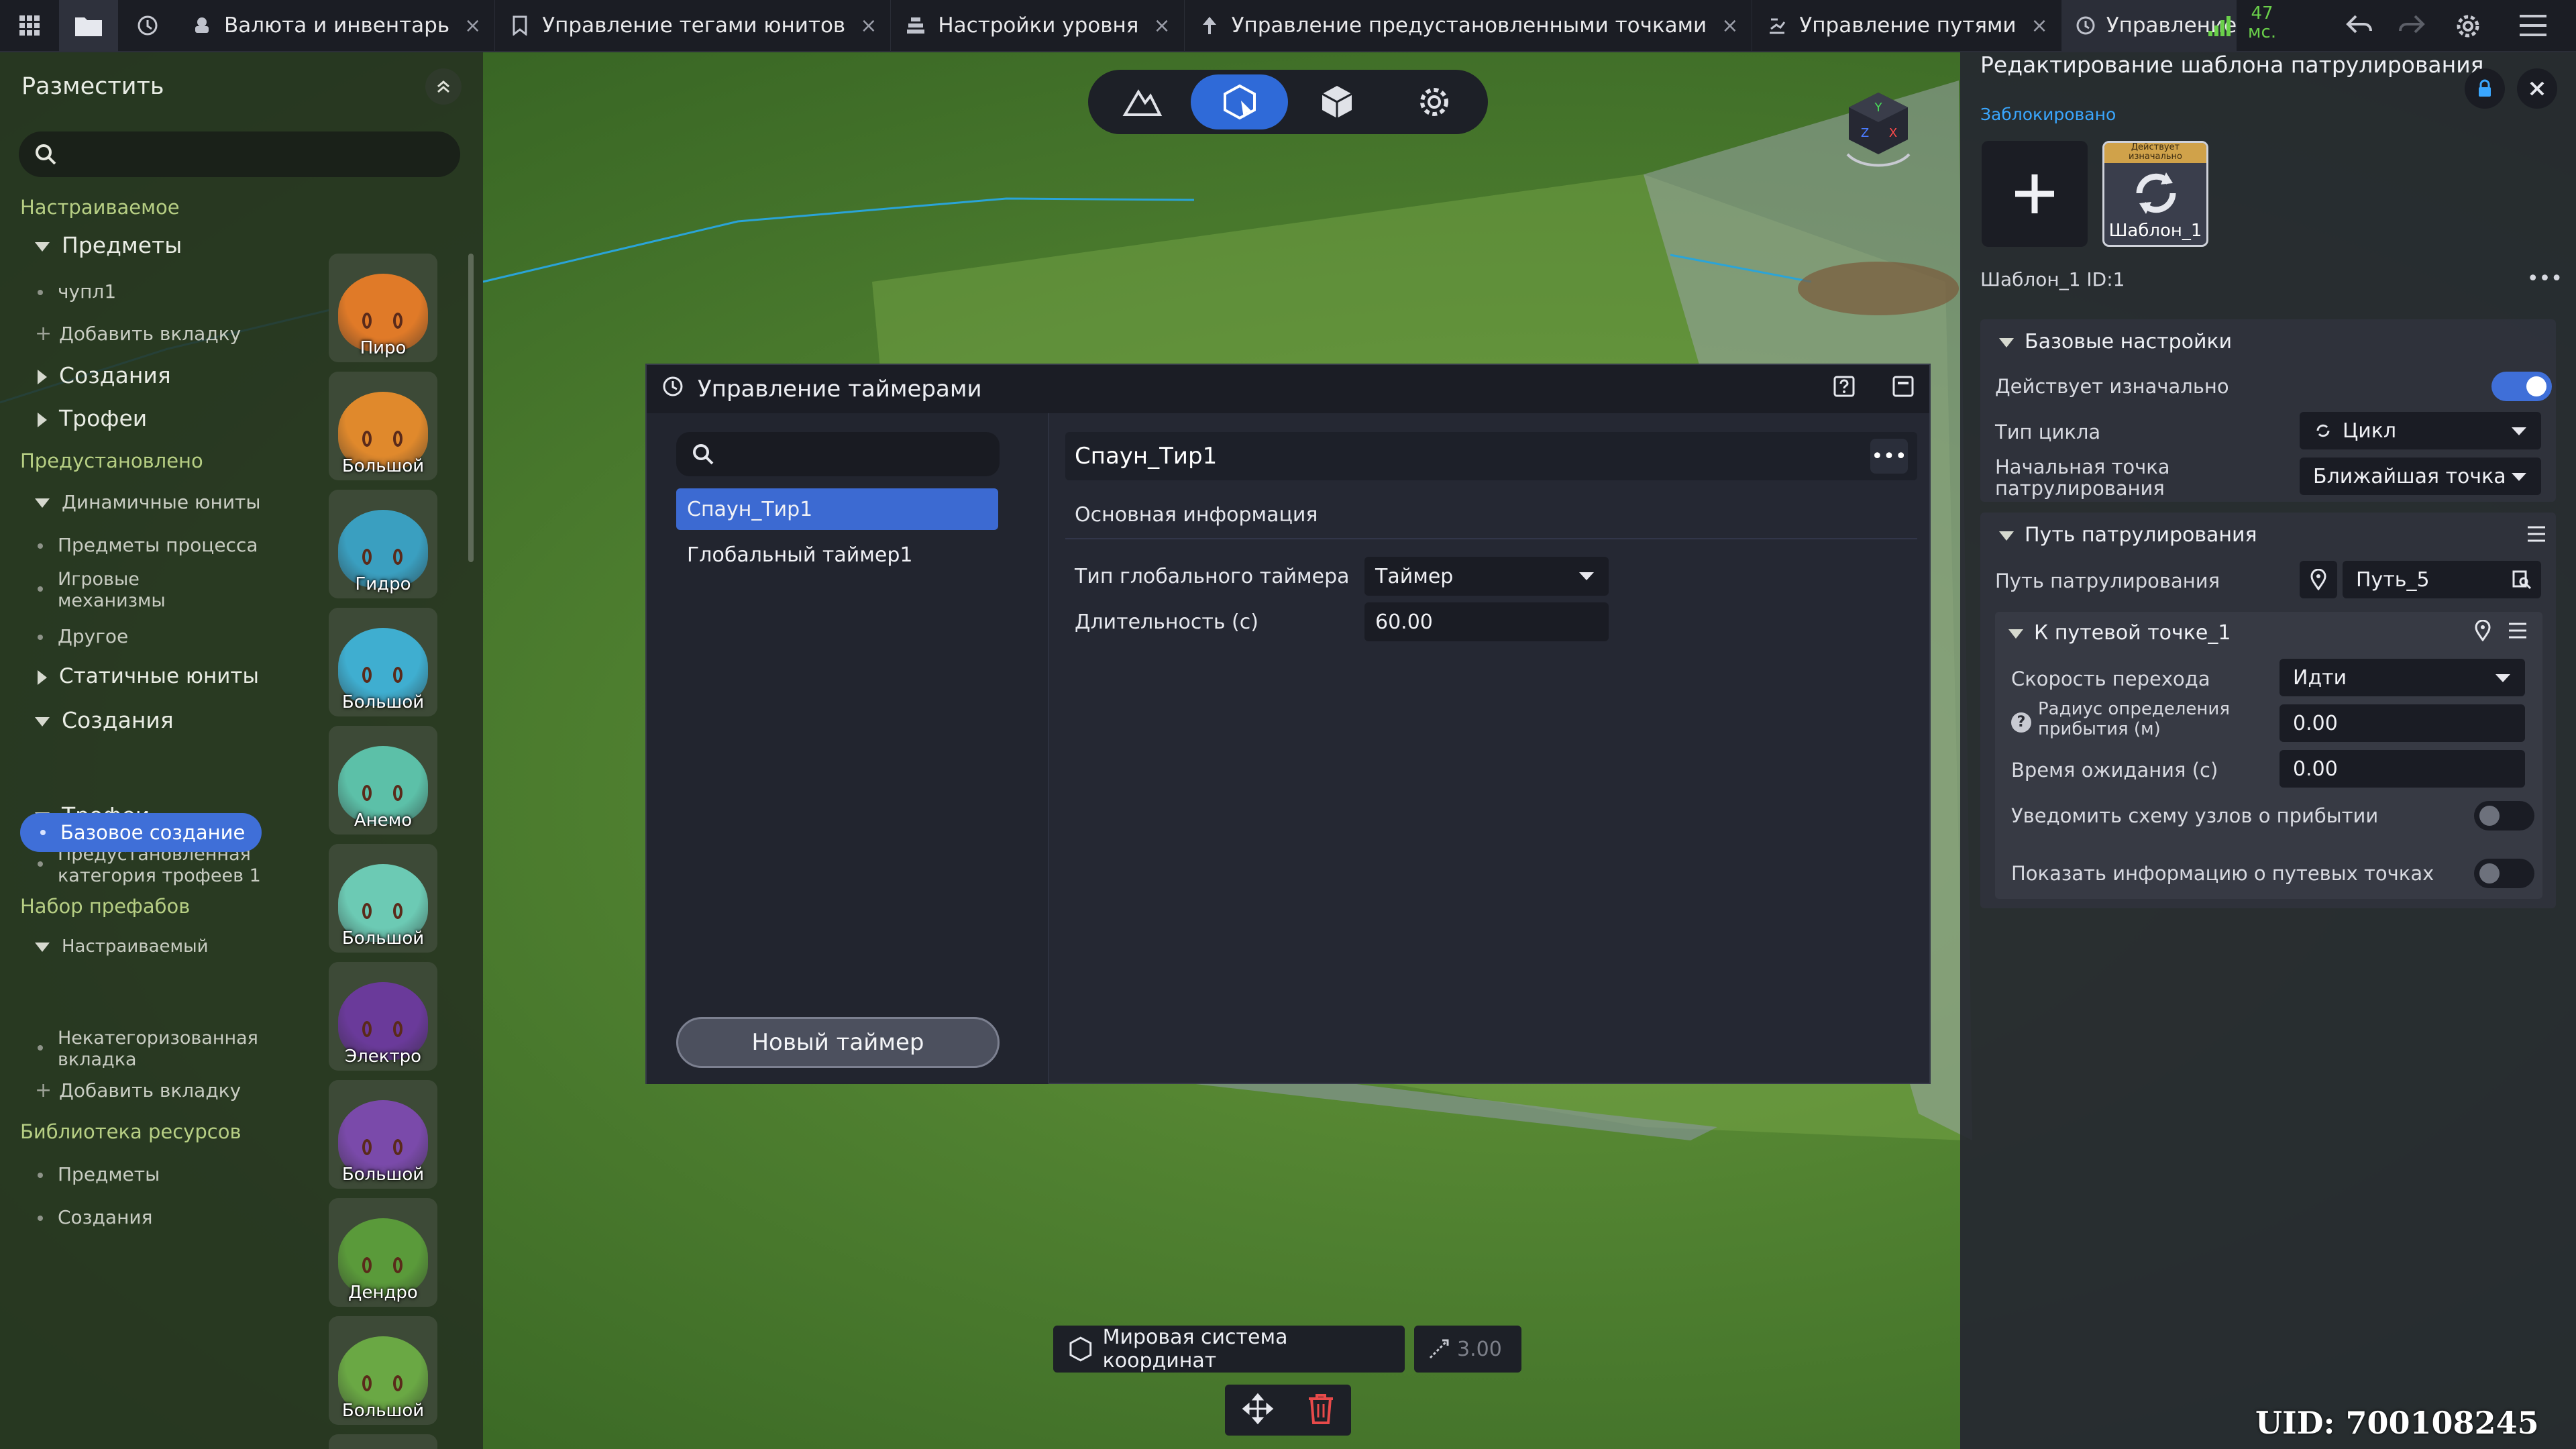 The width and height of the screenshot is (2576, 1449). What do you see at coordinates (108, 245) in the screenshot?
I see `tree-item-items: Предметы` at bounding box center [108, 245].